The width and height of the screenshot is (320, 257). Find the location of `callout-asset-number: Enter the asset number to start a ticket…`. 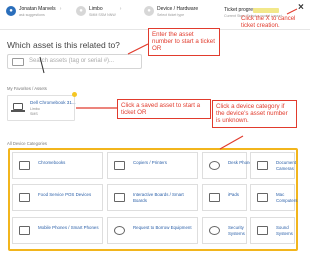

callout-asset-number: Enter the asset number to start a ticket… is located at coordinates (184, 42).